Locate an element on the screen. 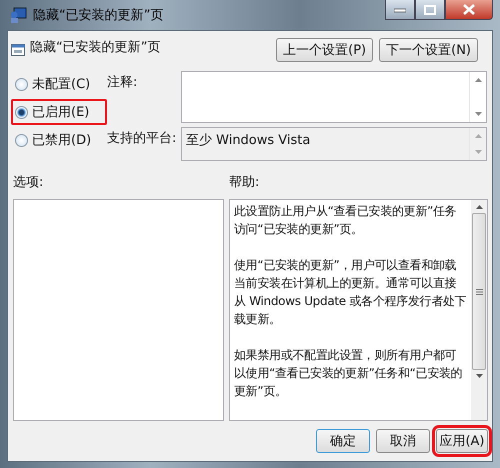  maximize-icon is located at coordinates (430, 9).